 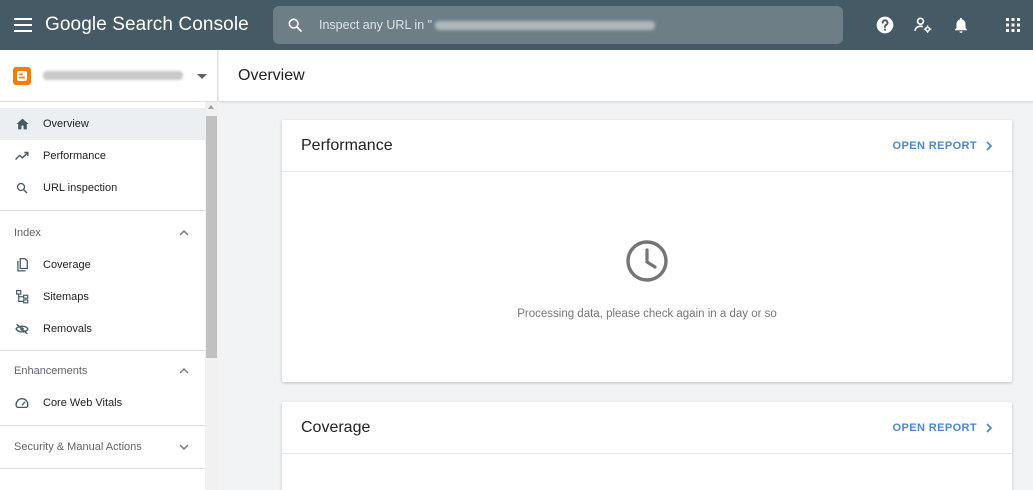 I want to click on card-title: Coverage, so click(x=336, y=427).